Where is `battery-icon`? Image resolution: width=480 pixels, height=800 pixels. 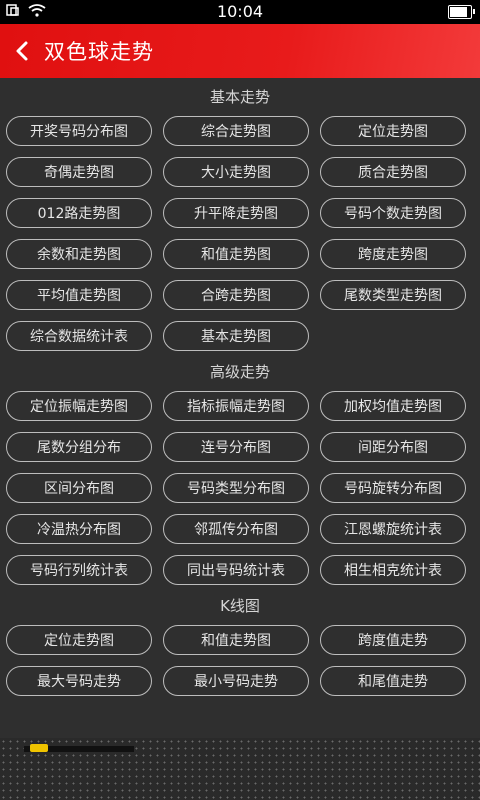 battery-icon is located at coordinates (461, 12).